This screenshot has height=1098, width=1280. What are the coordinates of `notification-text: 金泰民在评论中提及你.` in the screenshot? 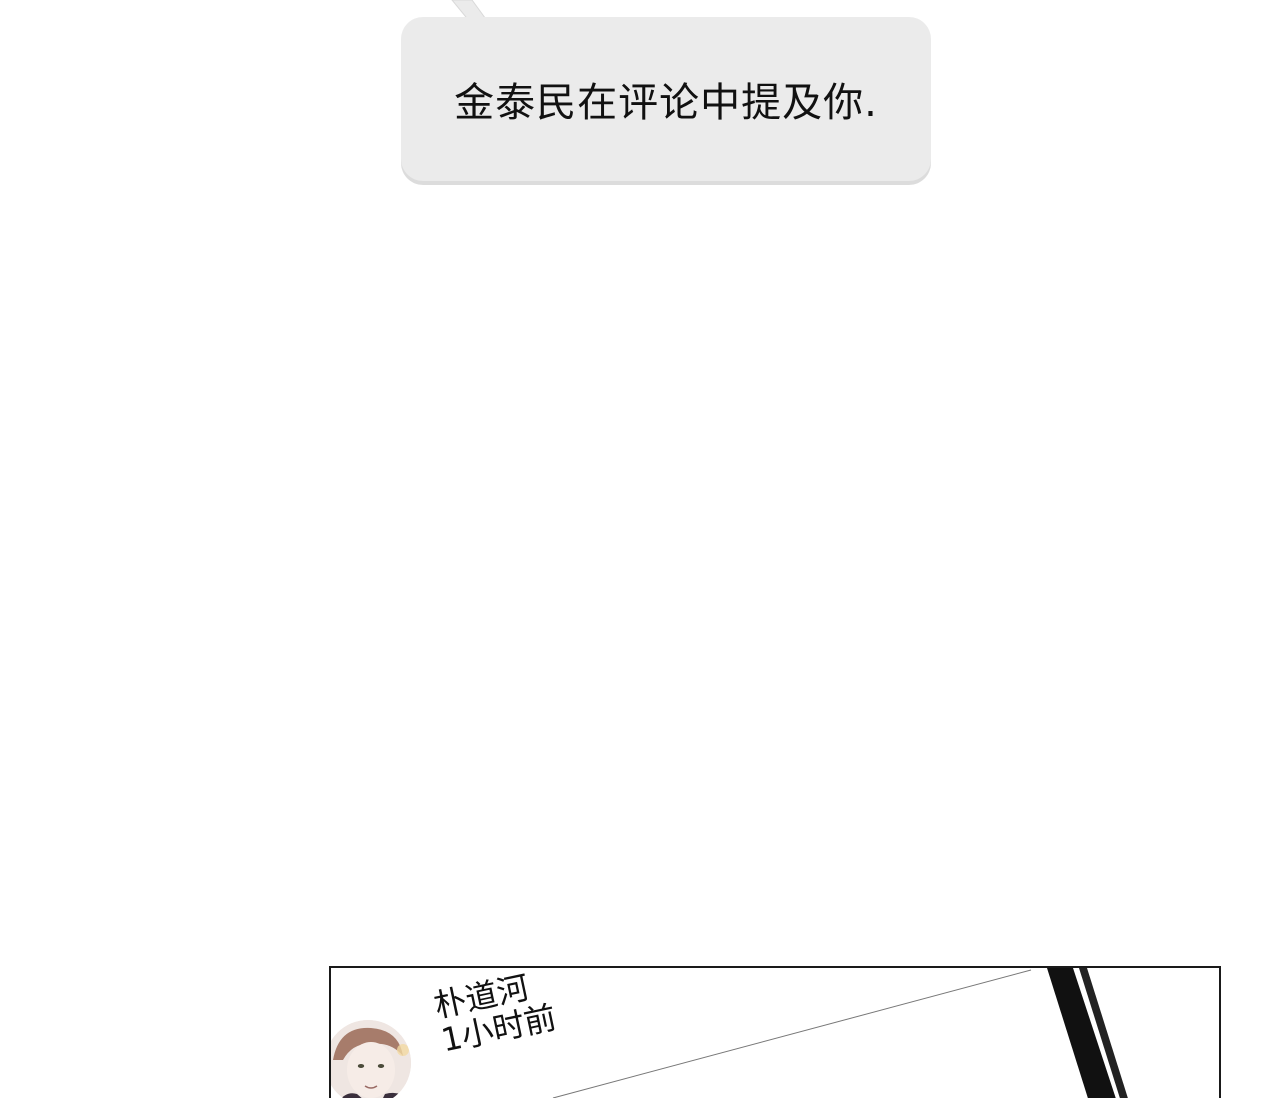 It's located at (666, 103).